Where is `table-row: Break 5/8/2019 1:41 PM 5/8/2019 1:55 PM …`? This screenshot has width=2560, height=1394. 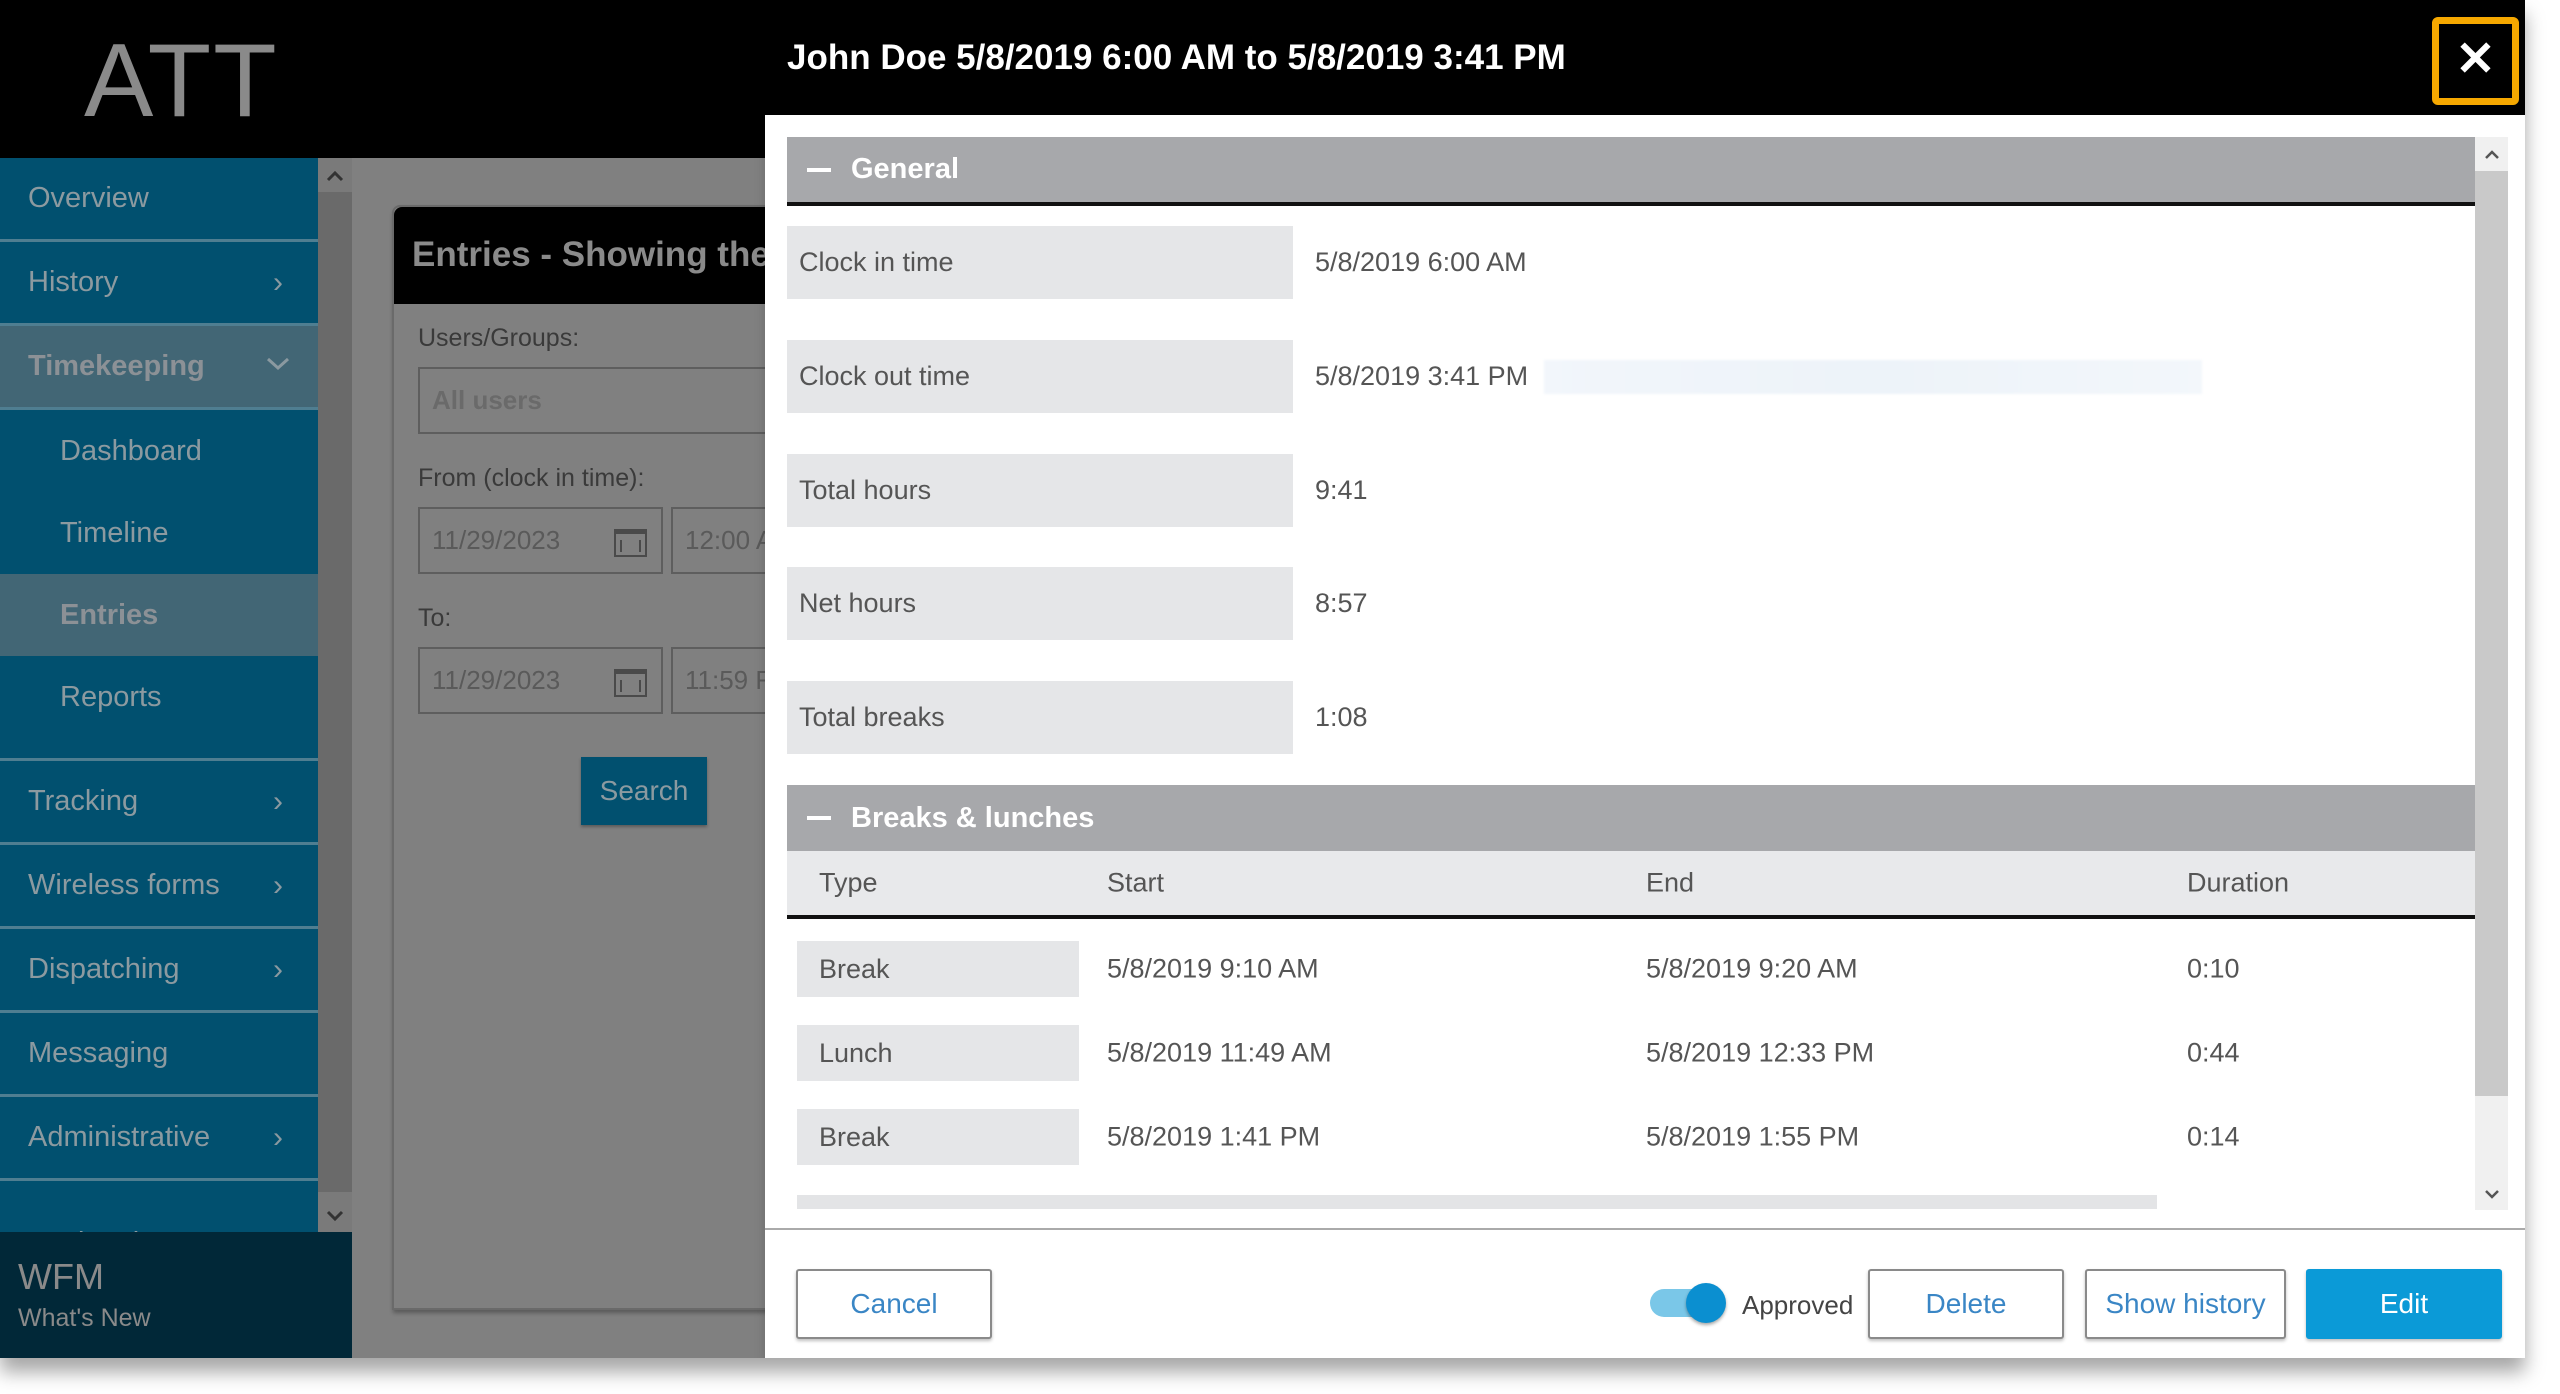
table-row: Break 5/8/2019 1:41 PM 5/8/2019 1:55 PM … is located at coordinates (1631, 1137).